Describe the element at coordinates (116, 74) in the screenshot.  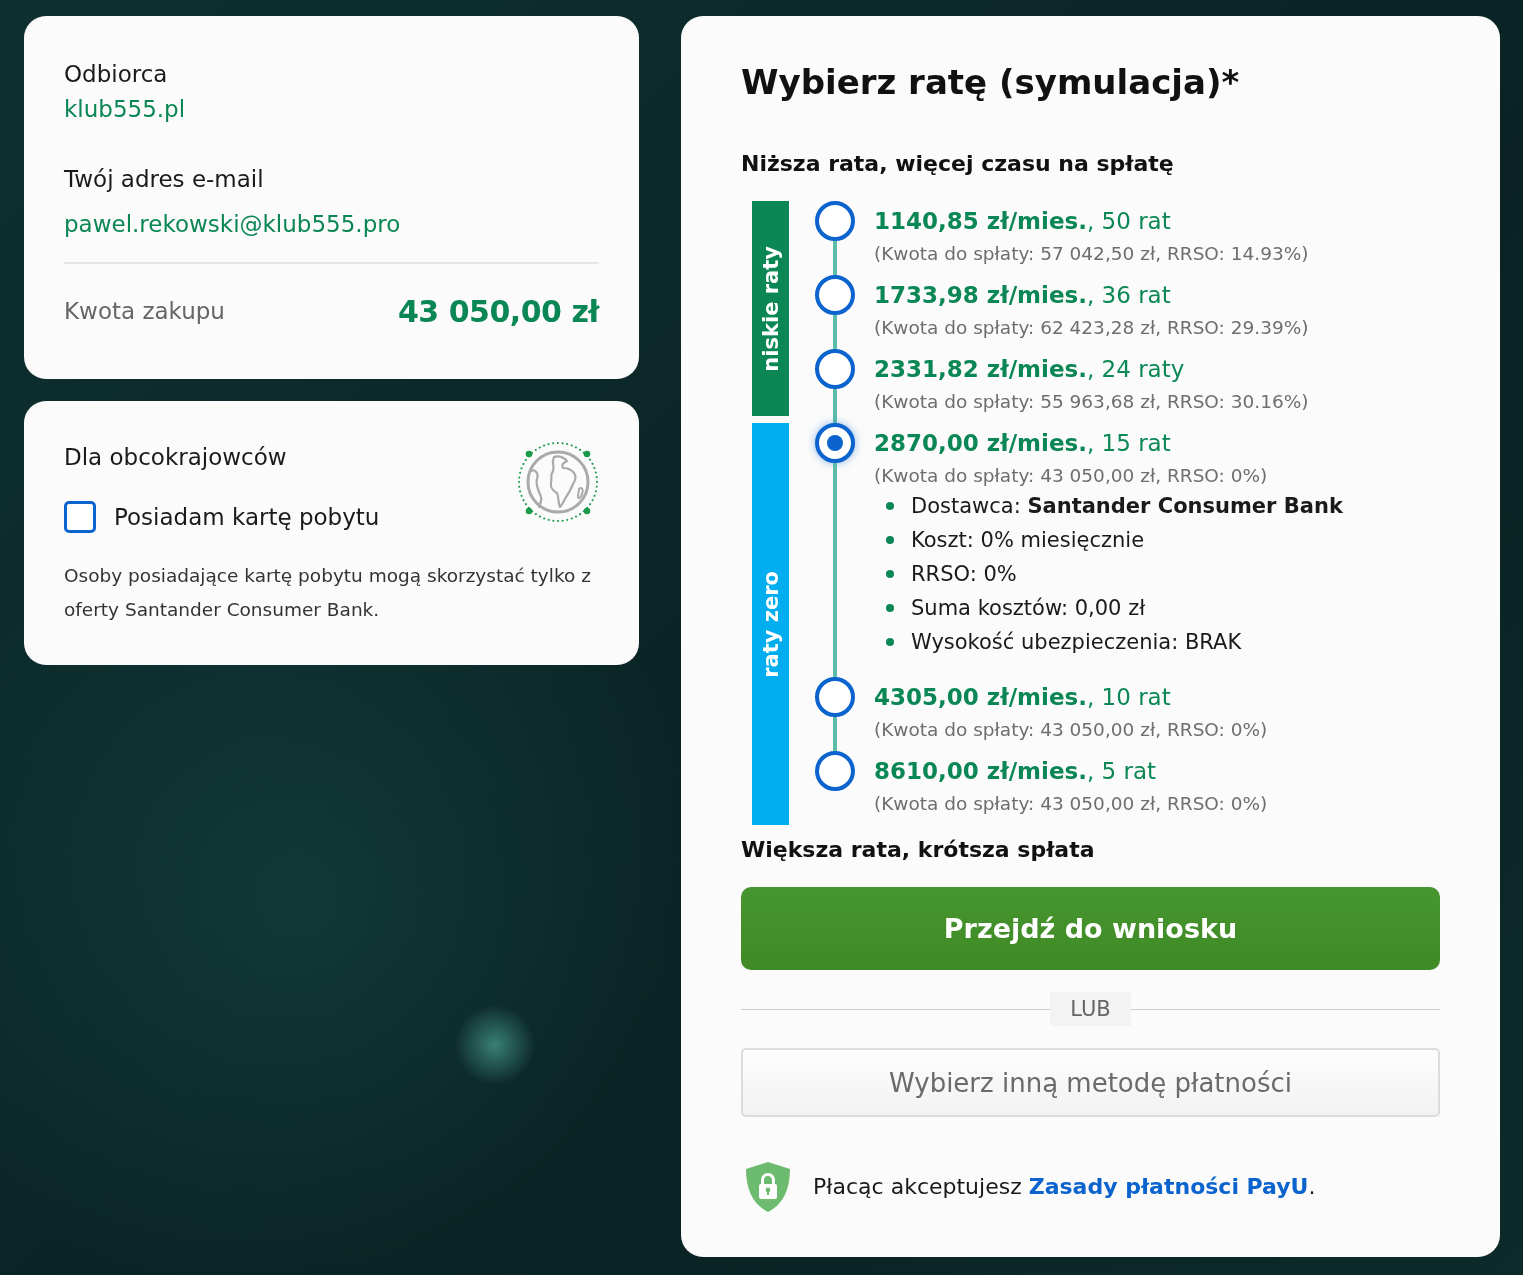
I see `recipient-label: Odbiorca` at that location.